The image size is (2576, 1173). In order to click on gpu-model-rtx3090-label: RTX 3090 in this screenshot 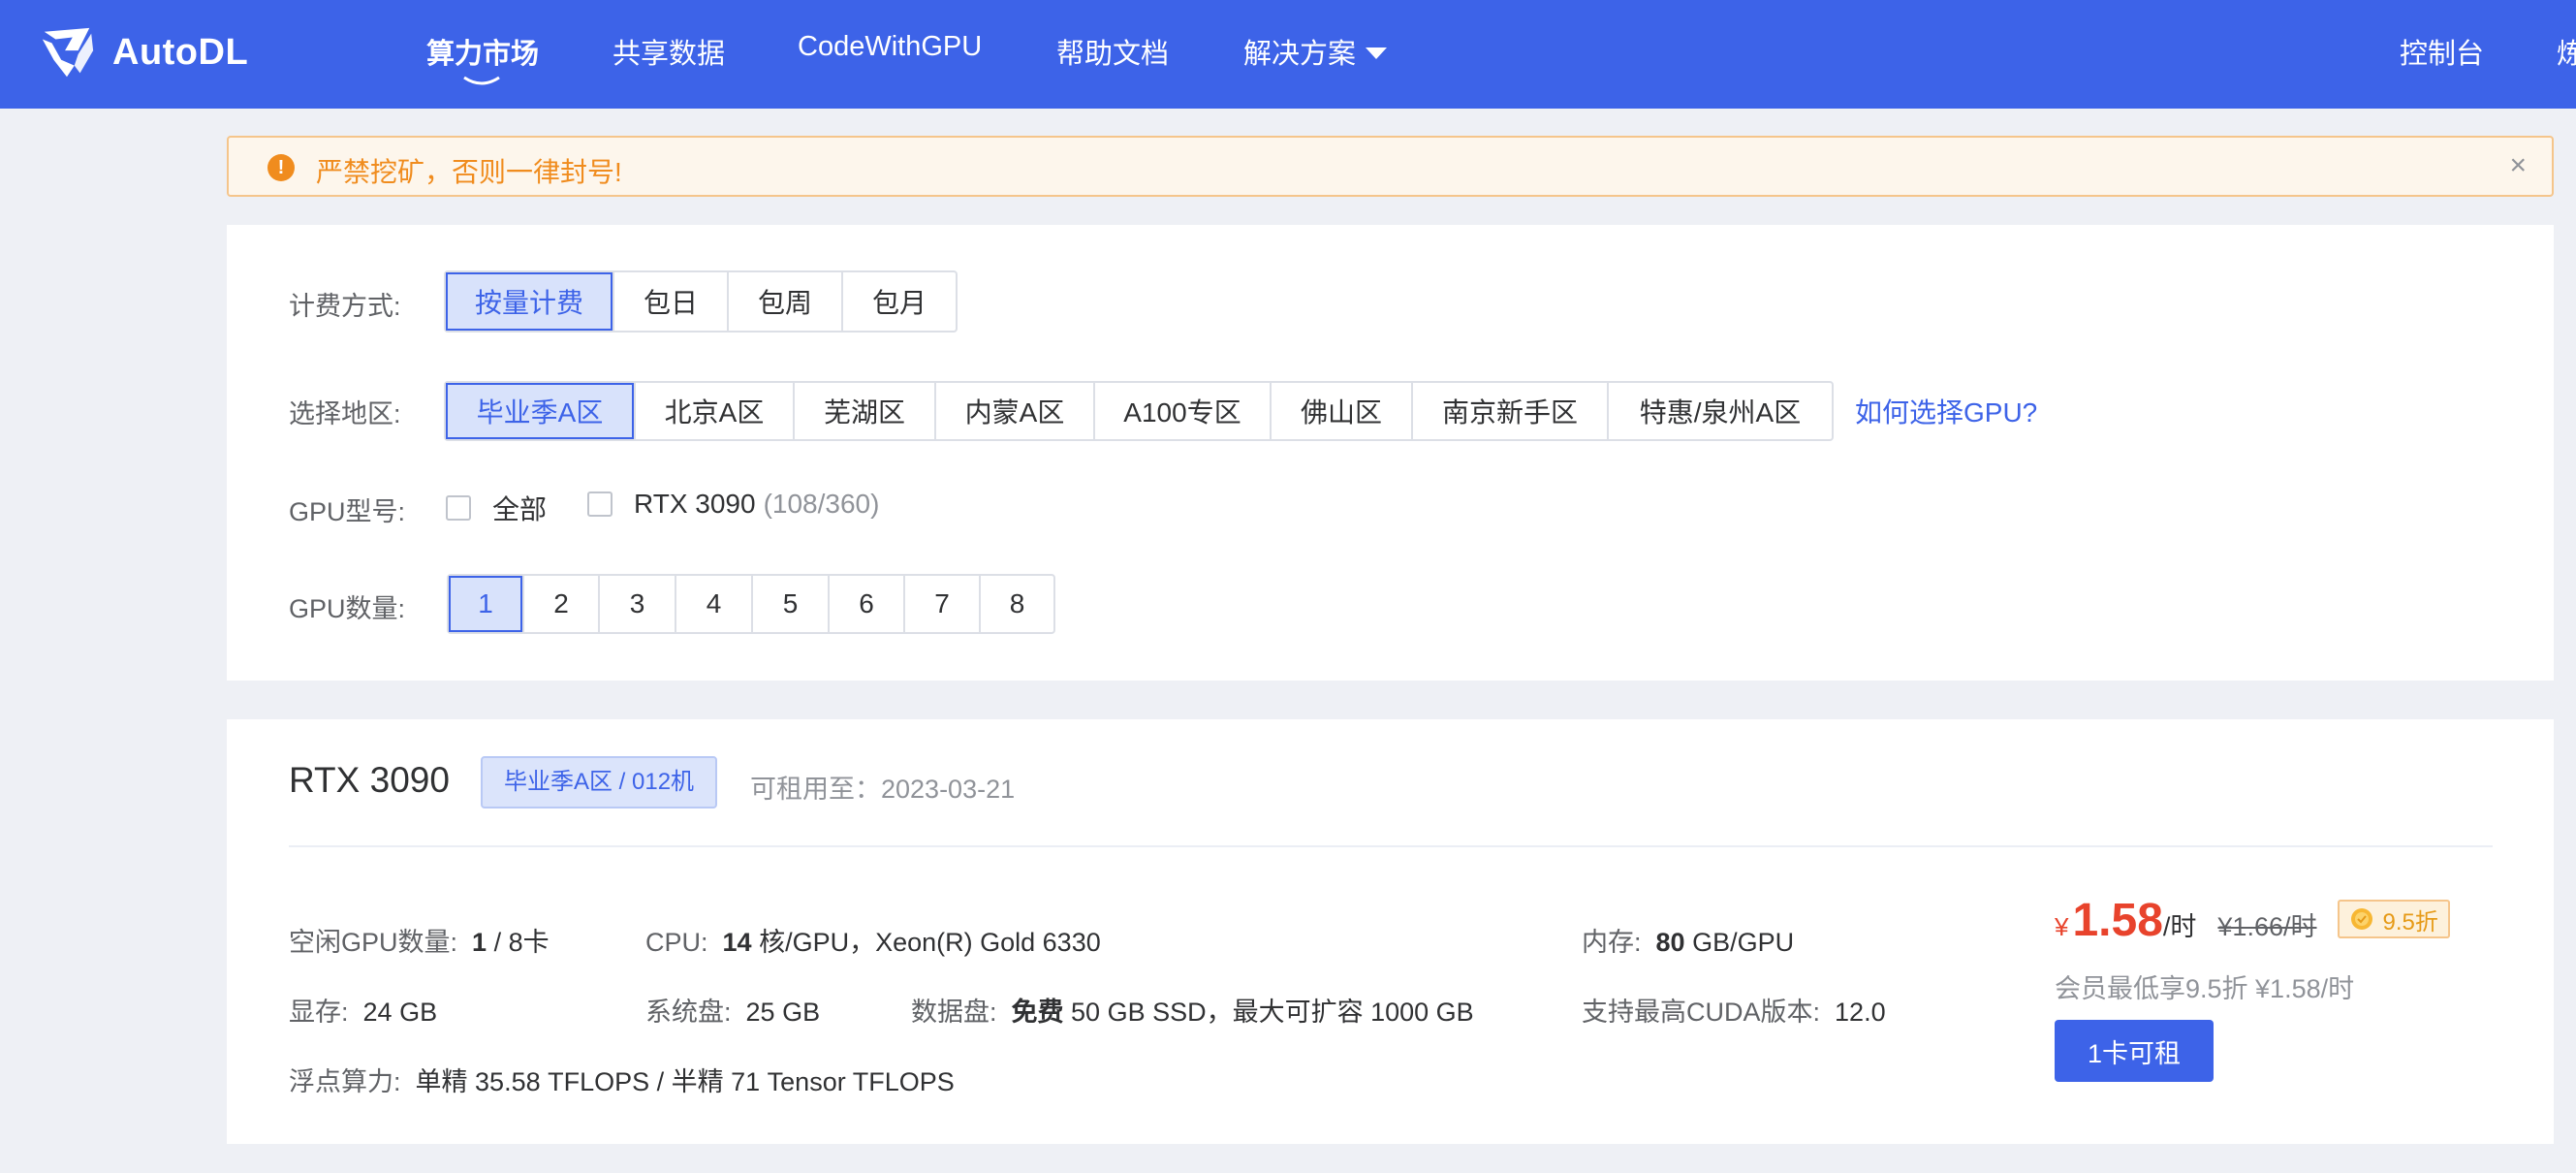, I will do `click(695, 504)`.